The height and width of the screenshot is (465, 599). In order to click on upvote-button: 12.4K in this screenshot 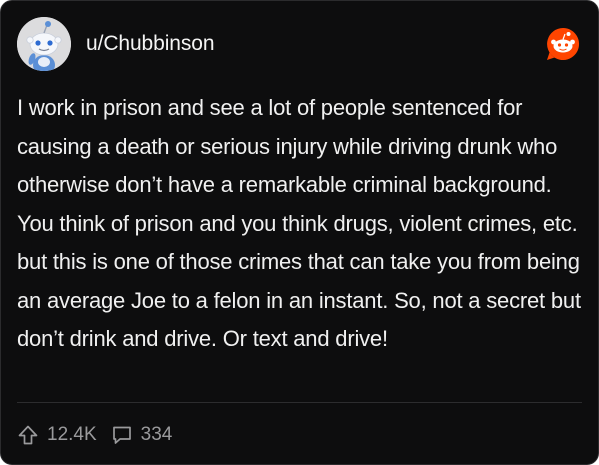, I will do `click(57, 435)`.